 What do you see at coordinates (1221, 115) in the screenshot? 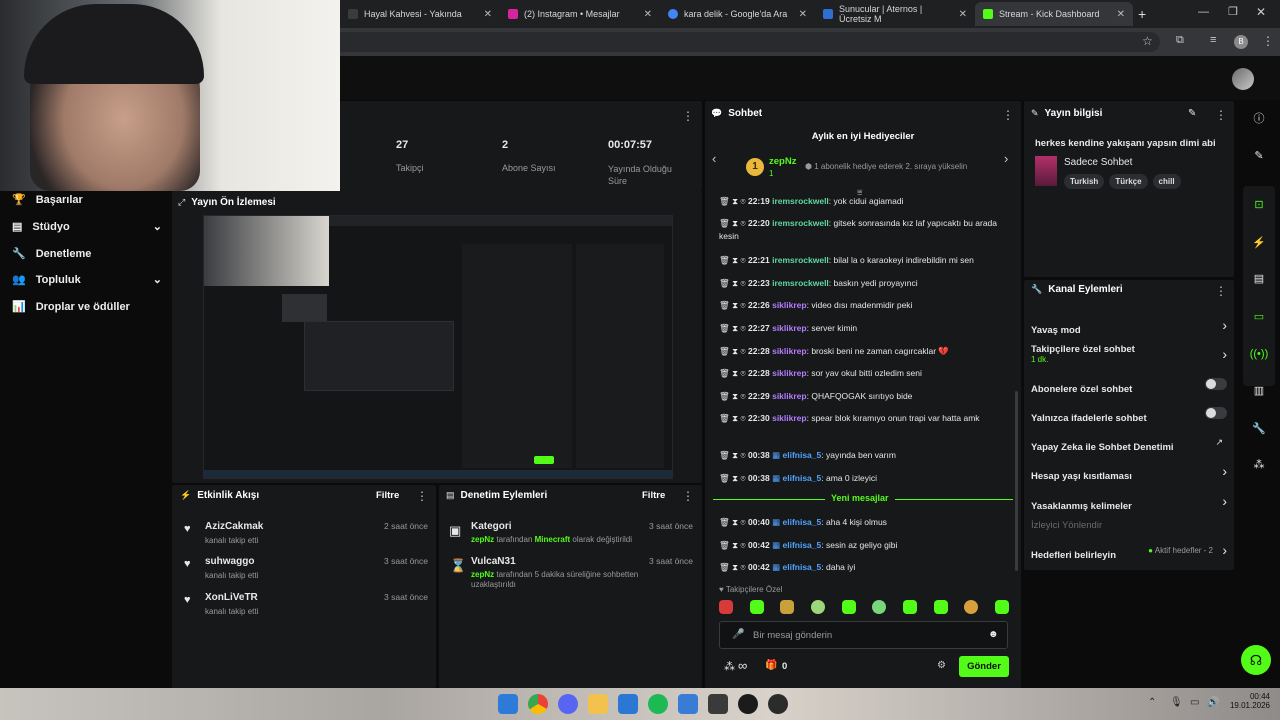
I see `info-menu-icon: ⋮` at bounding box center [1221, 115].